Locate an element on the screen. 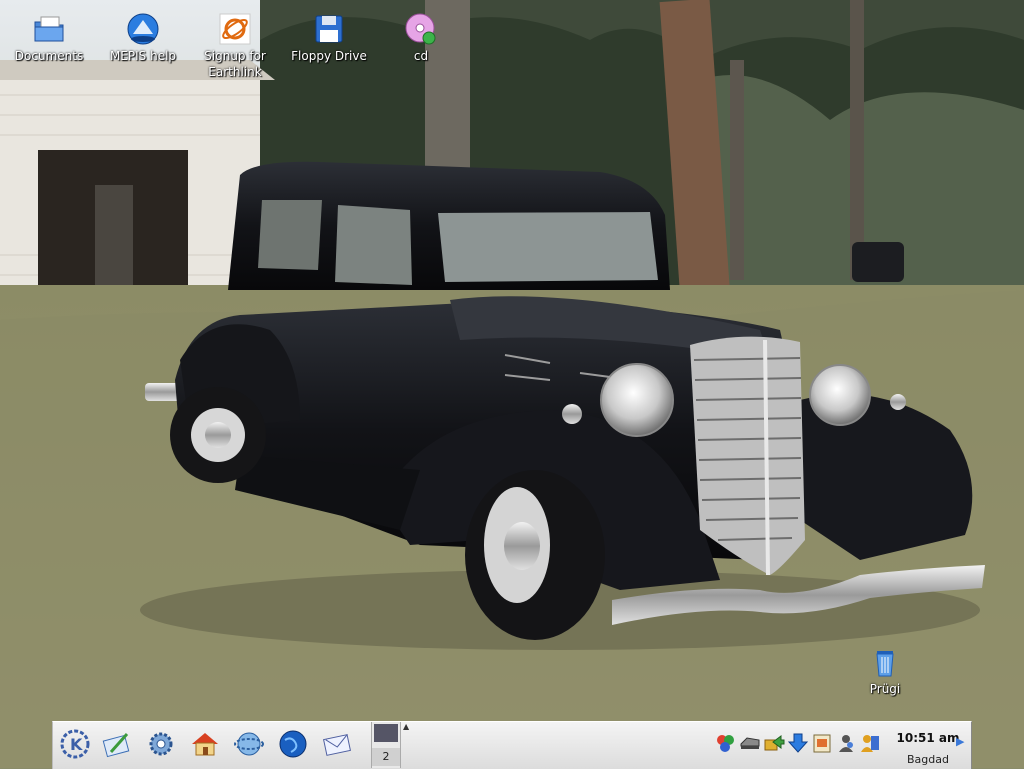 This screenshot has width=1024, height=769. desktop-icon-floppy: Floppy Drive is located at coordinates (329, 34).